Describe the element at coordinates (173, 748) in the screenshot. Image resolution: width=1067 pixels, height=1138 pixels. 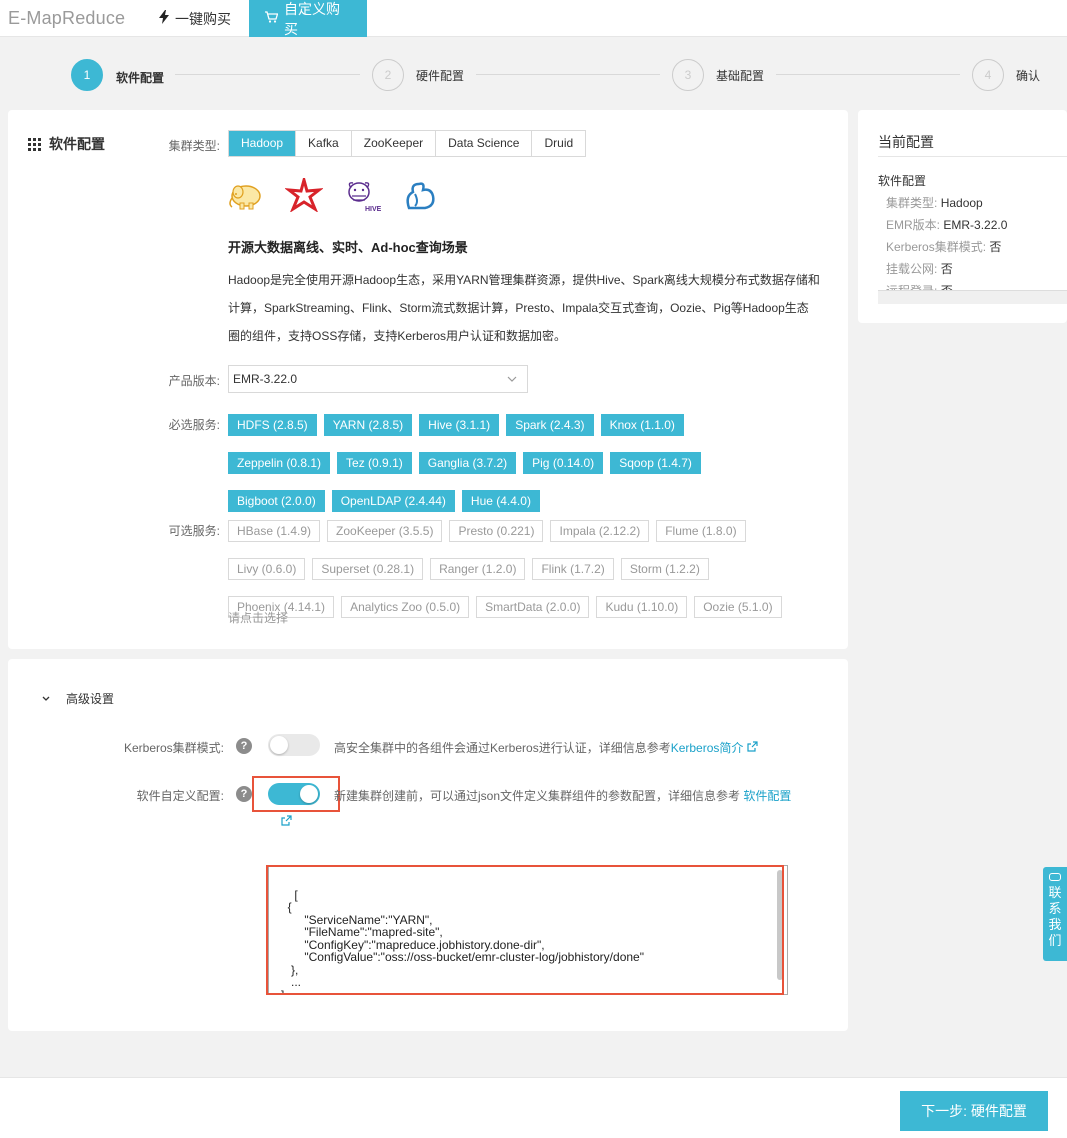
I see `kerberos-label: Kerberos集群模式:` at that location.